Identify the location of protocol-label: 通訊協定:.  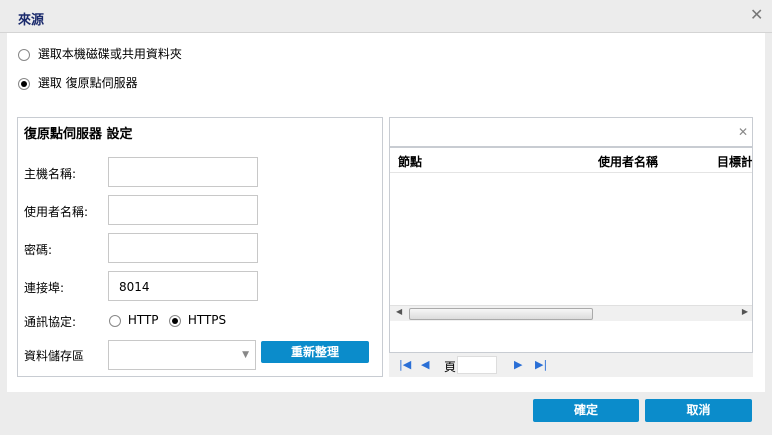
(50, 322).